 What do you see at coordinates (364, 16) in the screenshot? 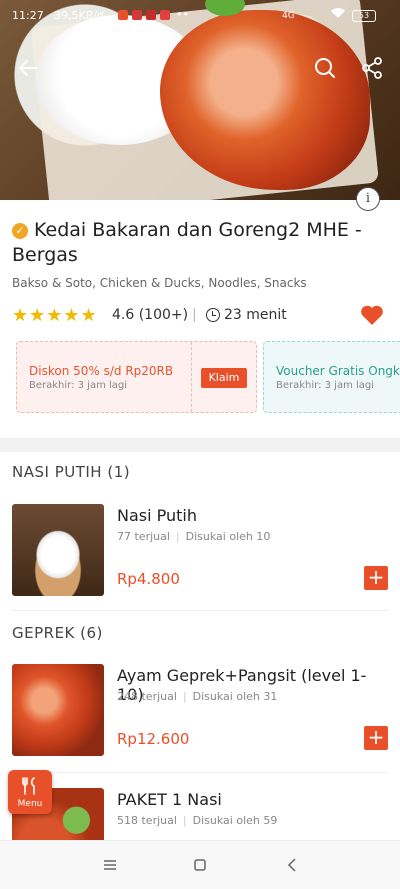
I see `battery-icon: 53` at bounding box center [364, 16].